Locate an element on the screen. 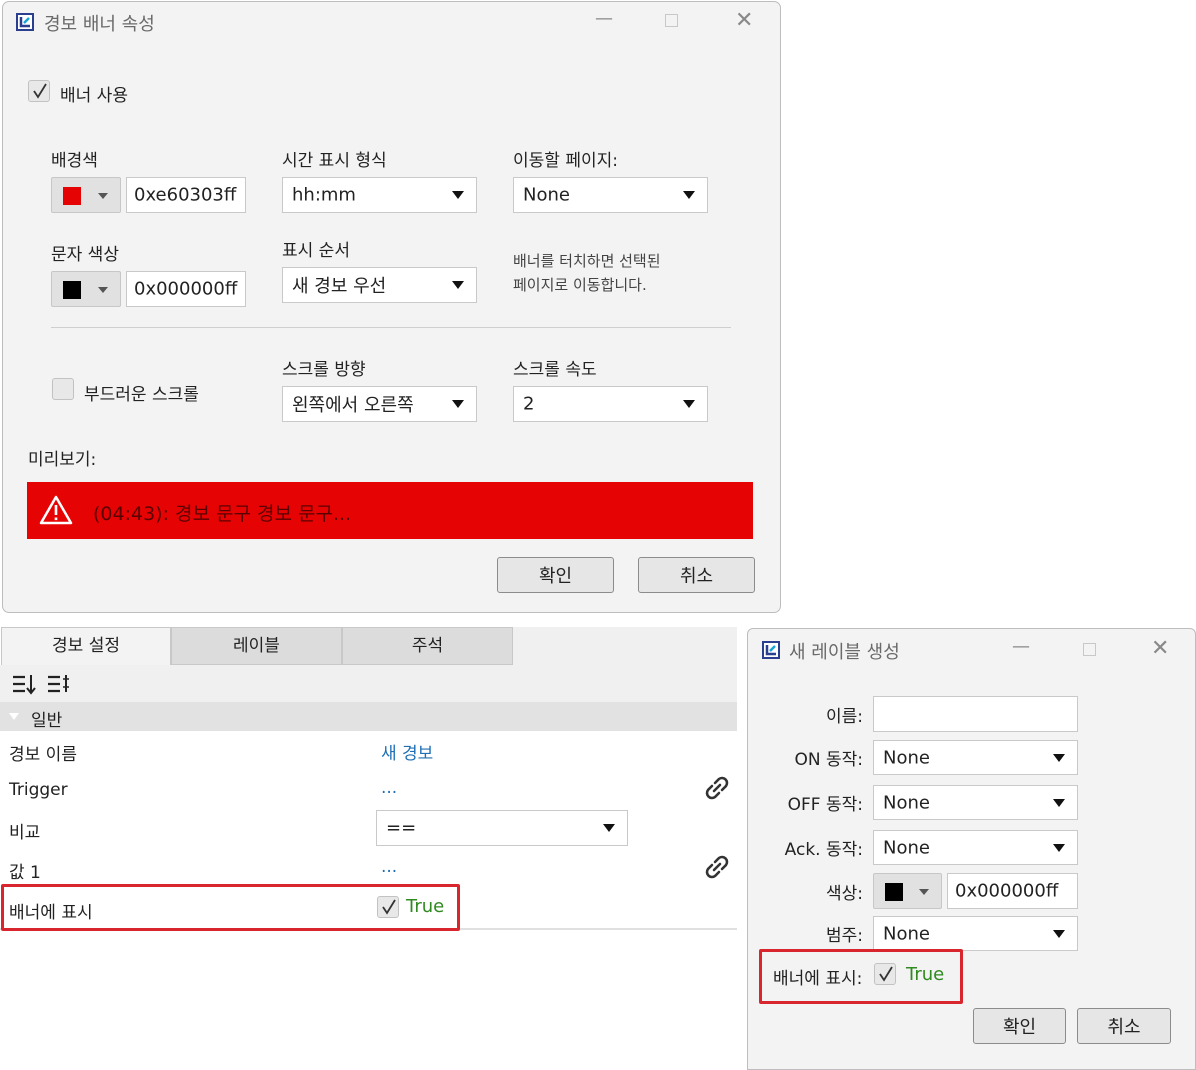 This screenshot has width=1196, height=1070. color-swatch is located at coordinates (894, 892).